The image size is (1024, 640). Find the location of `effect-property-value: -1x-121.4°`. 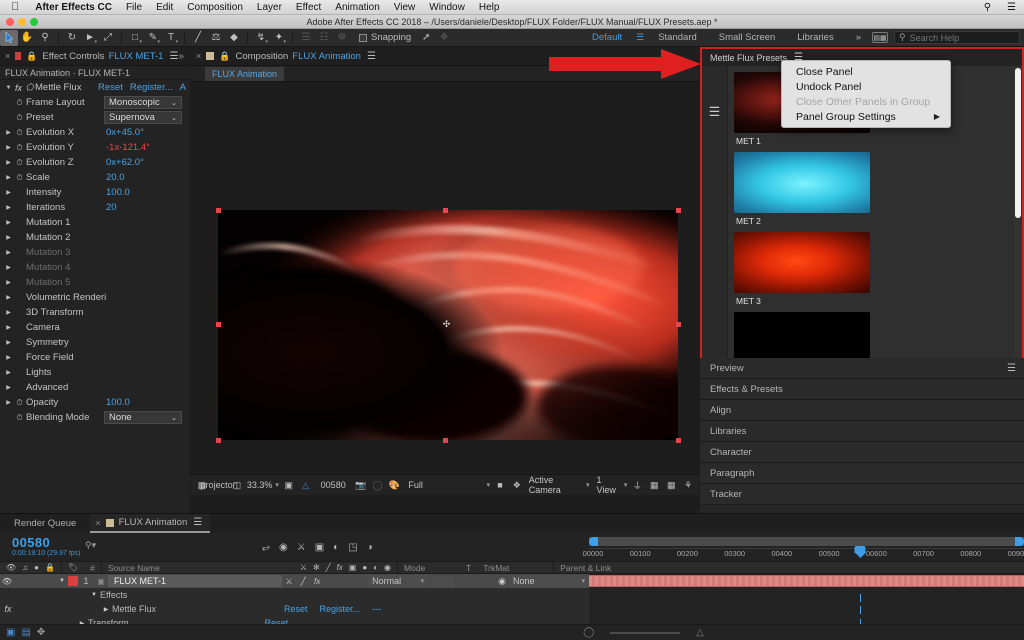

effect-property-value: -1x-121.4° is located at coordinates (148, 147).